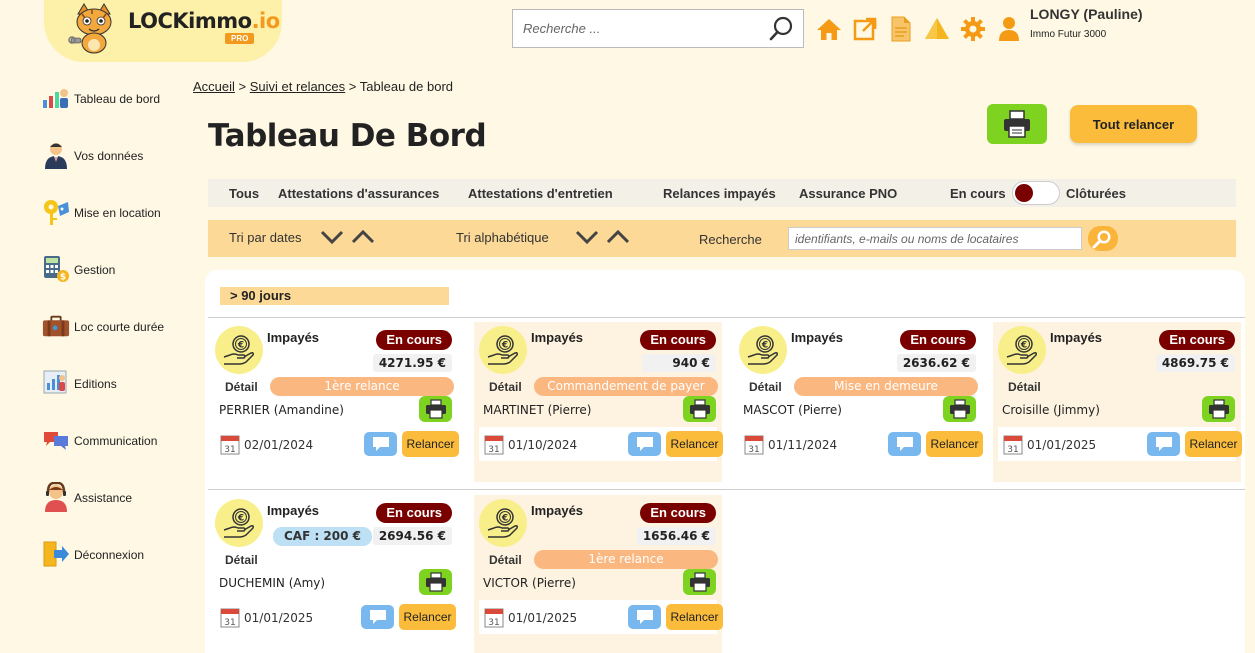  Describe the element at coordinates (1086, 14) in the screenshot. I see `user-name: LONGY (Pauline)` at that location.